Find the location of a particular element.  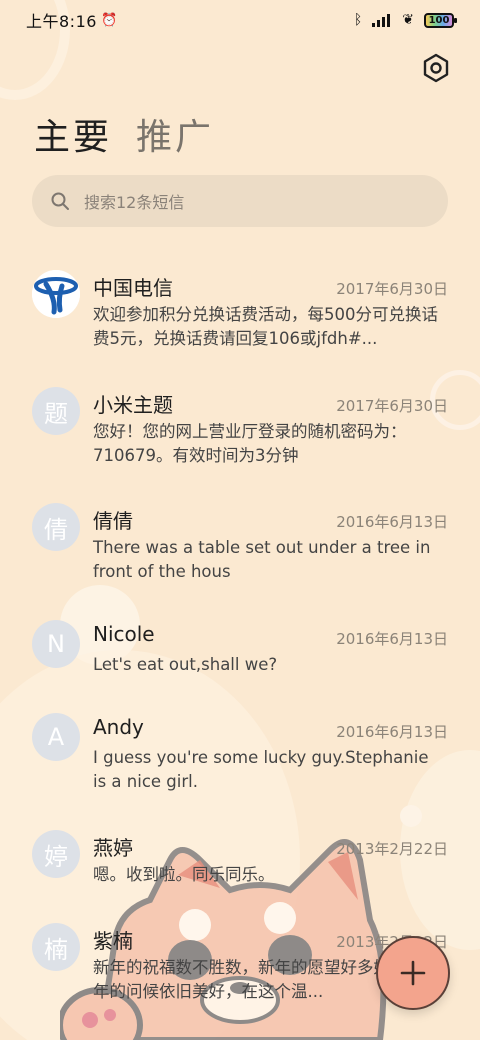

contact-name: 紫楠 is located at coordinates (113, 941).